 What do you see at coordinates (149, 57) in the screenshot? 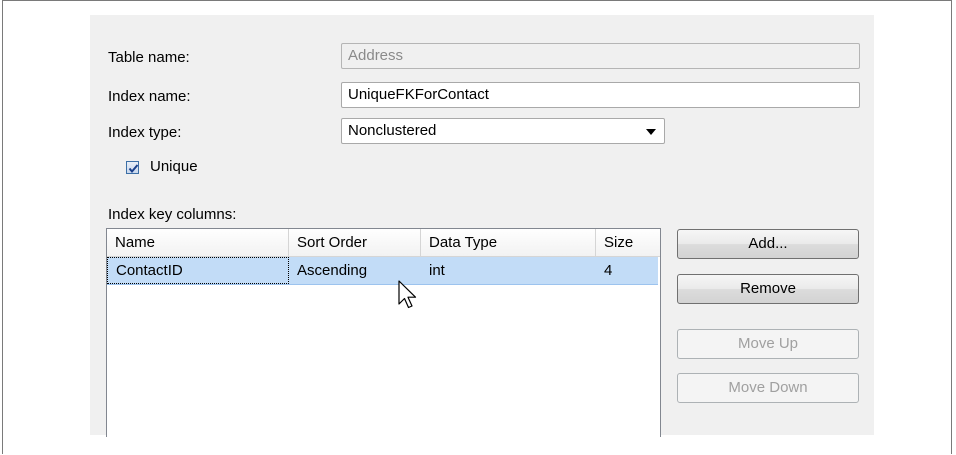
I see `table-name-label: Table name:` at bounding box center [149, 57].